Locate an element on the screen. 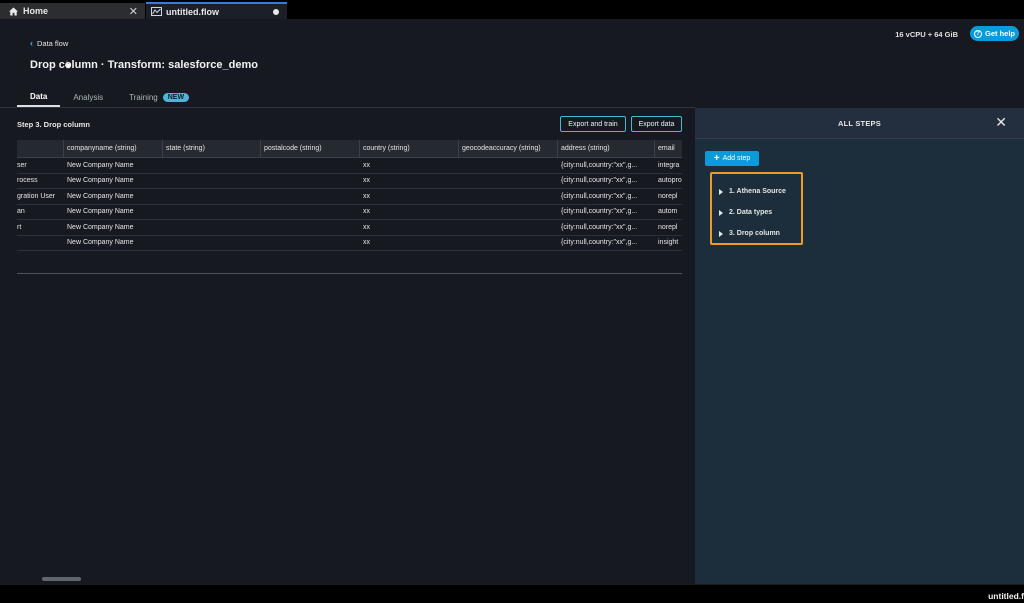 This screenshot has height=603, width=1024. instance-resources: 16 vCPU + 64 GiB is located at coordinates (926, 34).